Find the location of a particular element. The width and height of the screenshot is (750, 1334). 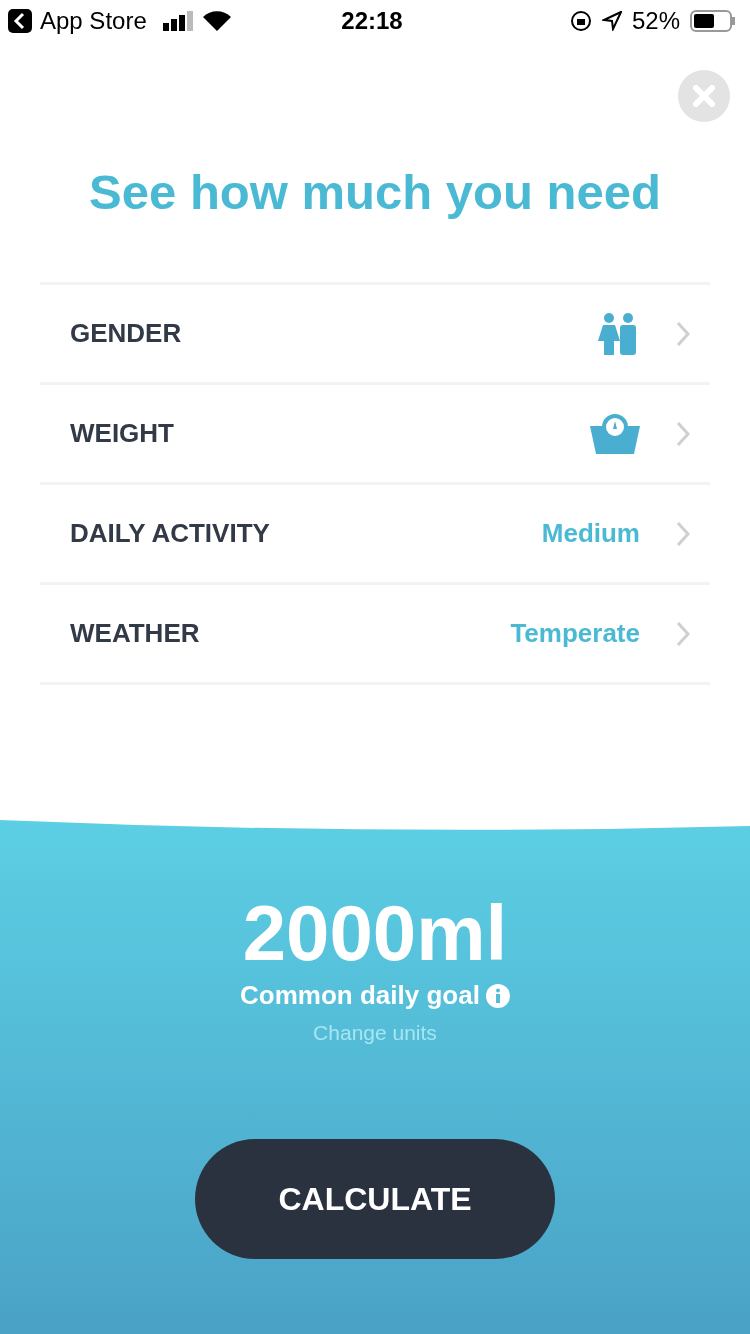

settings-row: DAILY ACTIVITY Medium is located at coordinates (375, 535).